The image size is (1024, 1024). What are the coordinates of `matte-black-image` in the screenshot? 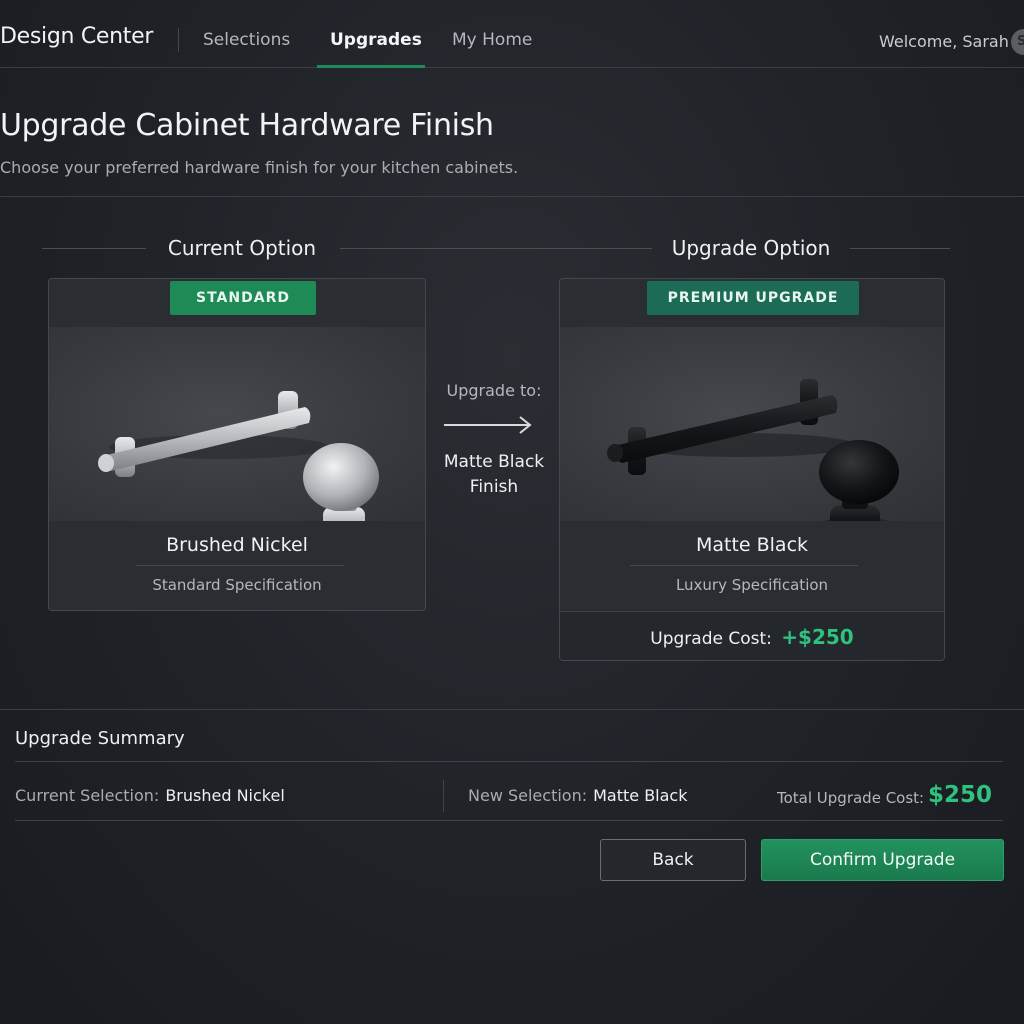 It's located at (752, 432).